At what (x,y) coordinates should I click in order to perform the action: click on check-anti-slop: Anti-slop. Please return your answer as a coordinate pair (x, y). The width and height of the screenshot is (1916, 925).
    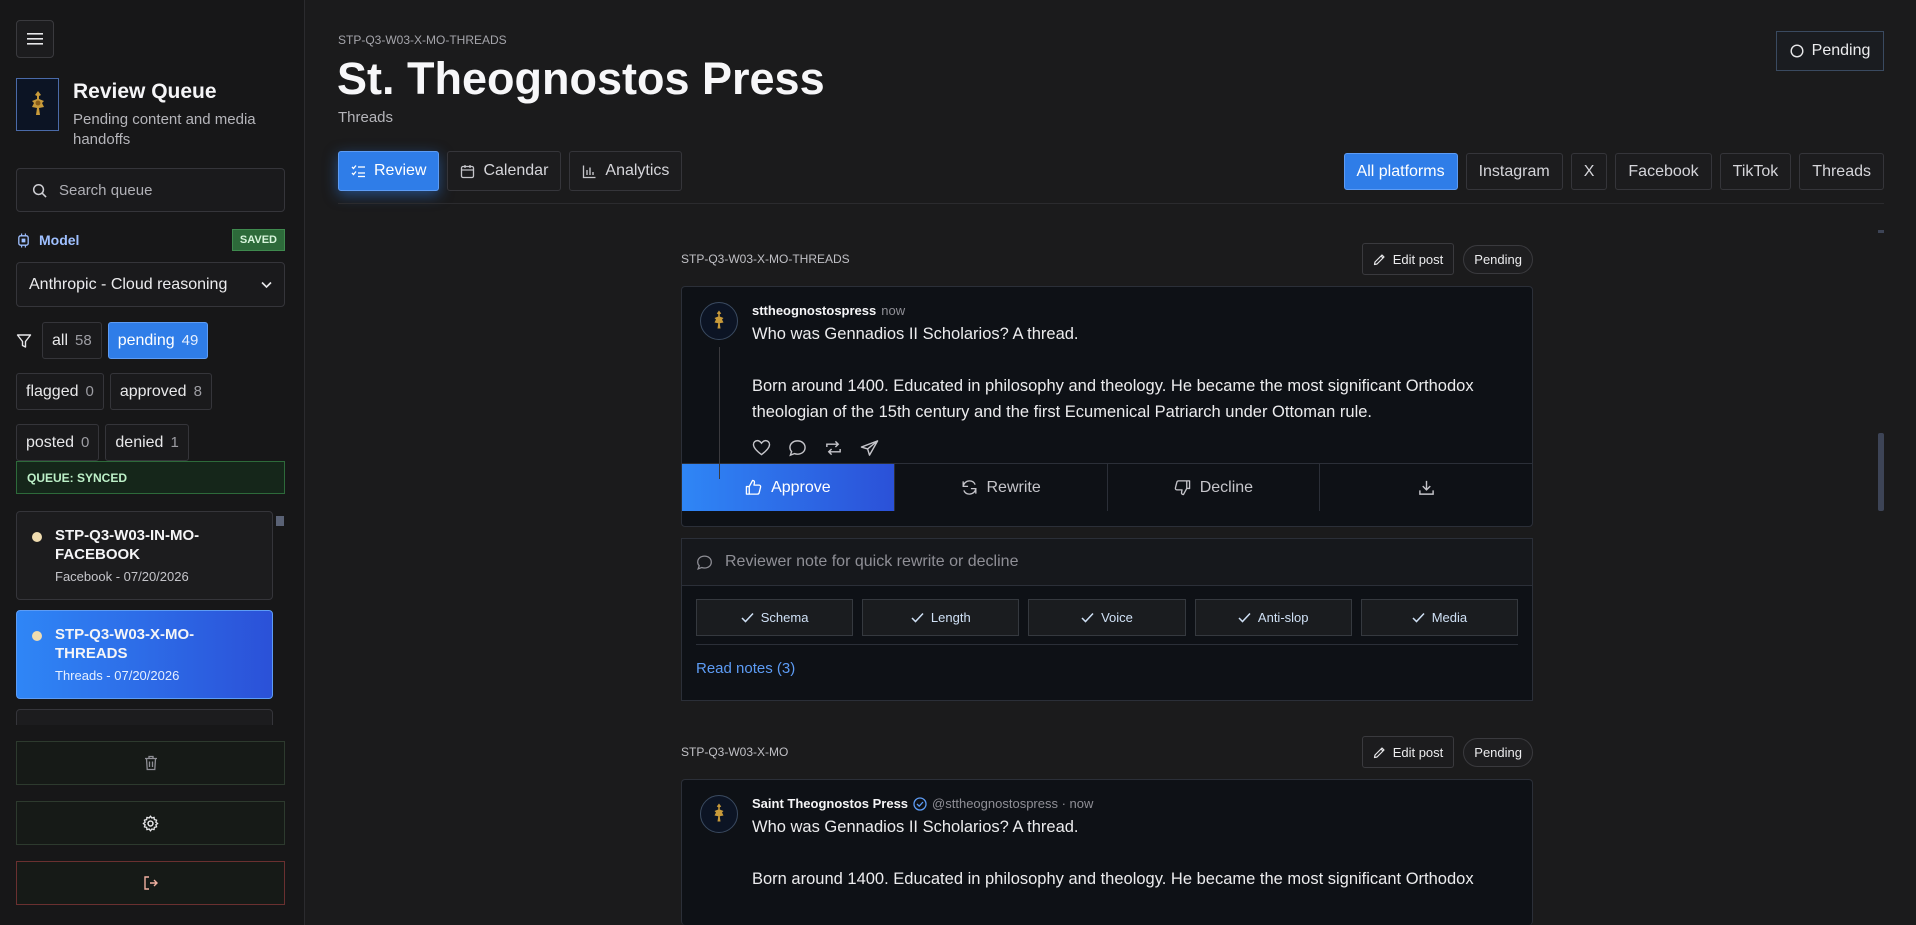
    Looking at the image, I should click on (1273, 617).